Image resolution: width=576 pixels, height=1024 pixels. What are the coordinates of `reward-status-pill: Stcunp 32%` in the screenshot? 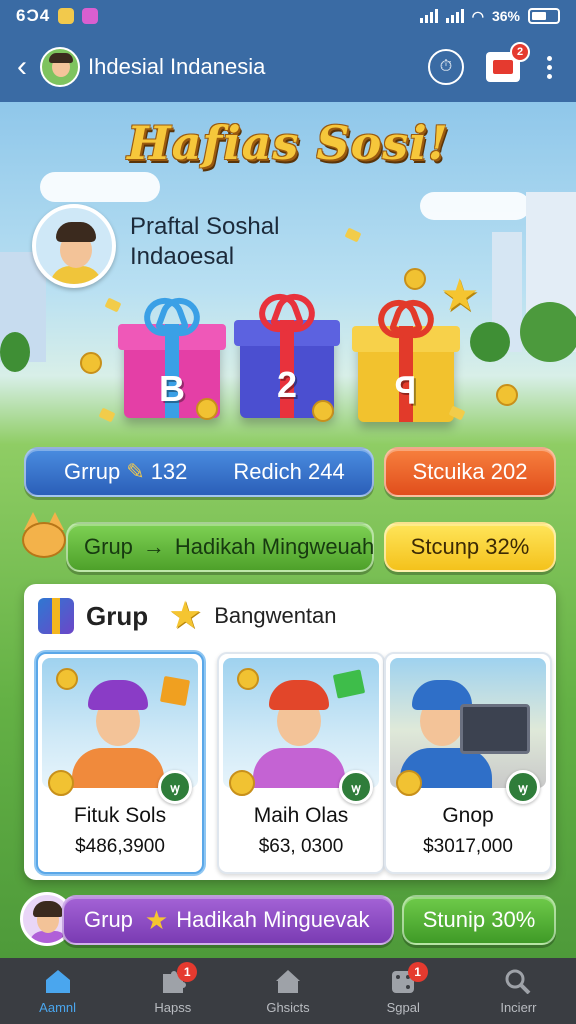 It's located at (470, 547).